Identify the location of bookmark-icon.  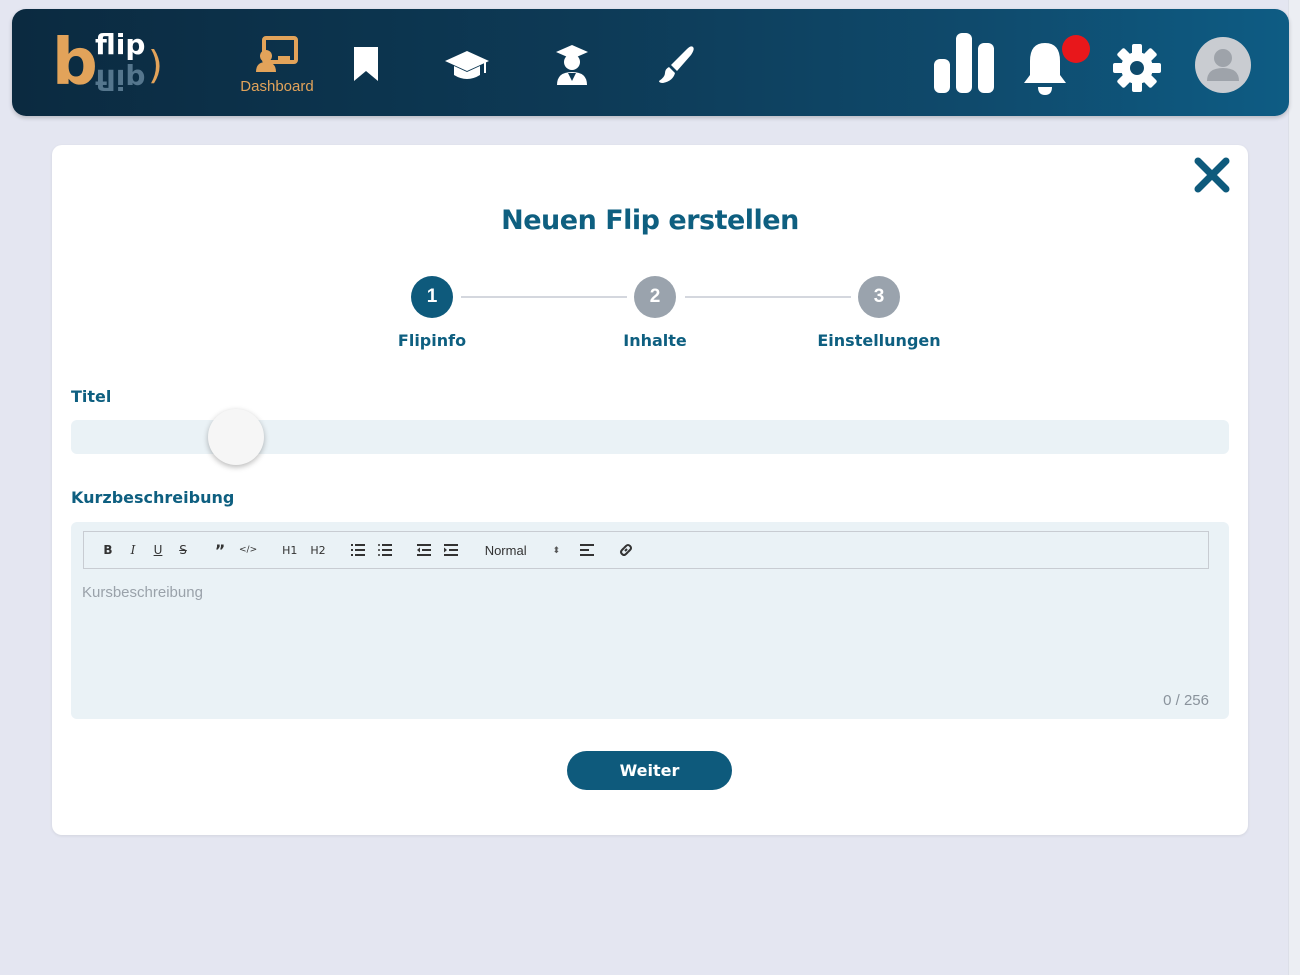
(366, 64).